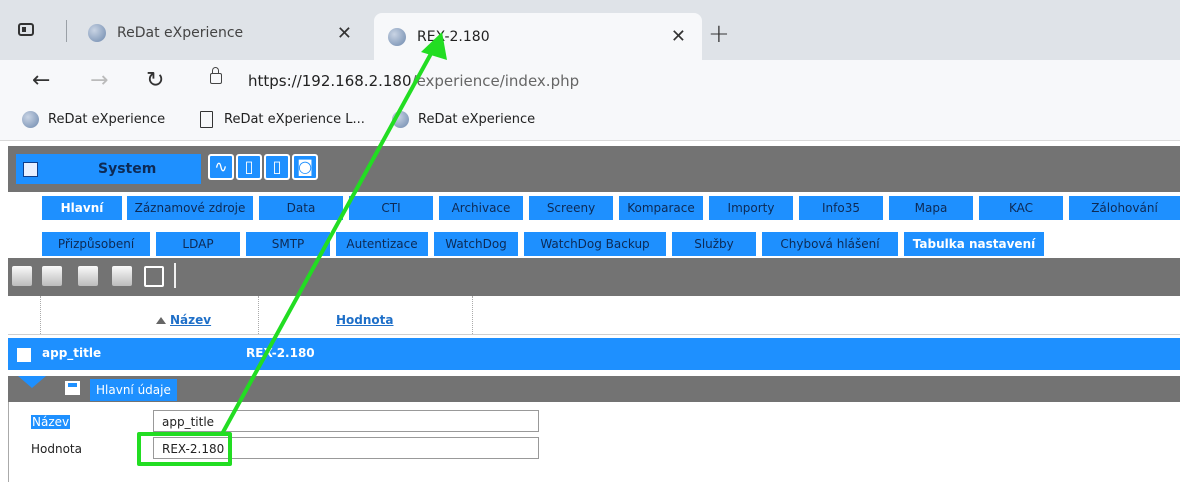 The height and width of the screenshot is (482, 1180). What do you see at coordinates (594, 169) in the screenshot?
I see `system-bar: System ∿ ▯ ▯ ◙` at bounding box center [594, 169].